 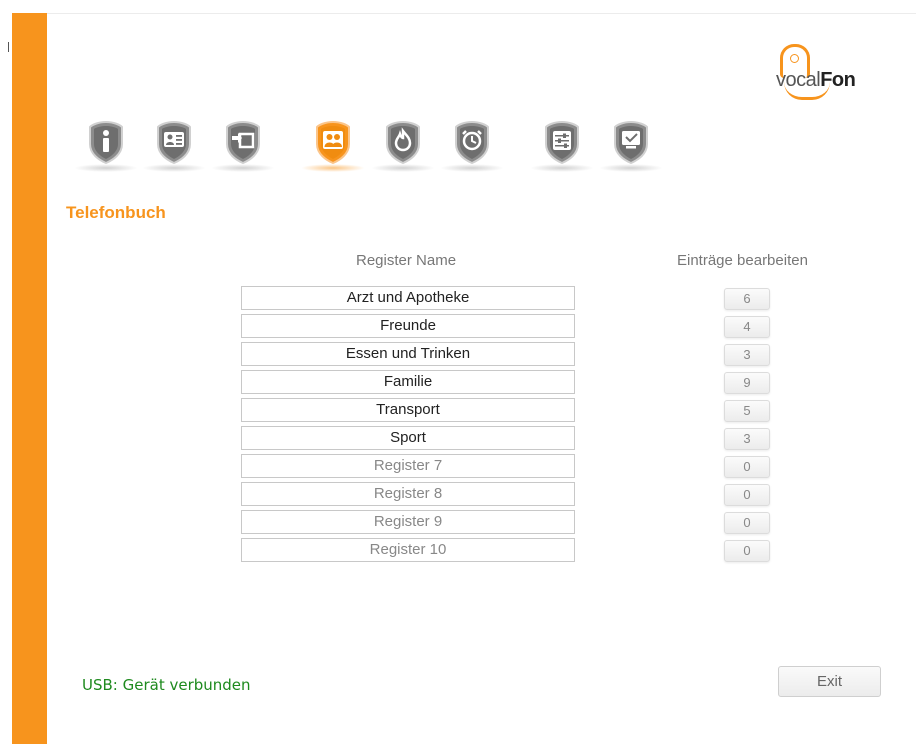 What do you see at coordinates (8, 47) in the screenshot?
I see `edge-marker` at bounding box center [8, 47].